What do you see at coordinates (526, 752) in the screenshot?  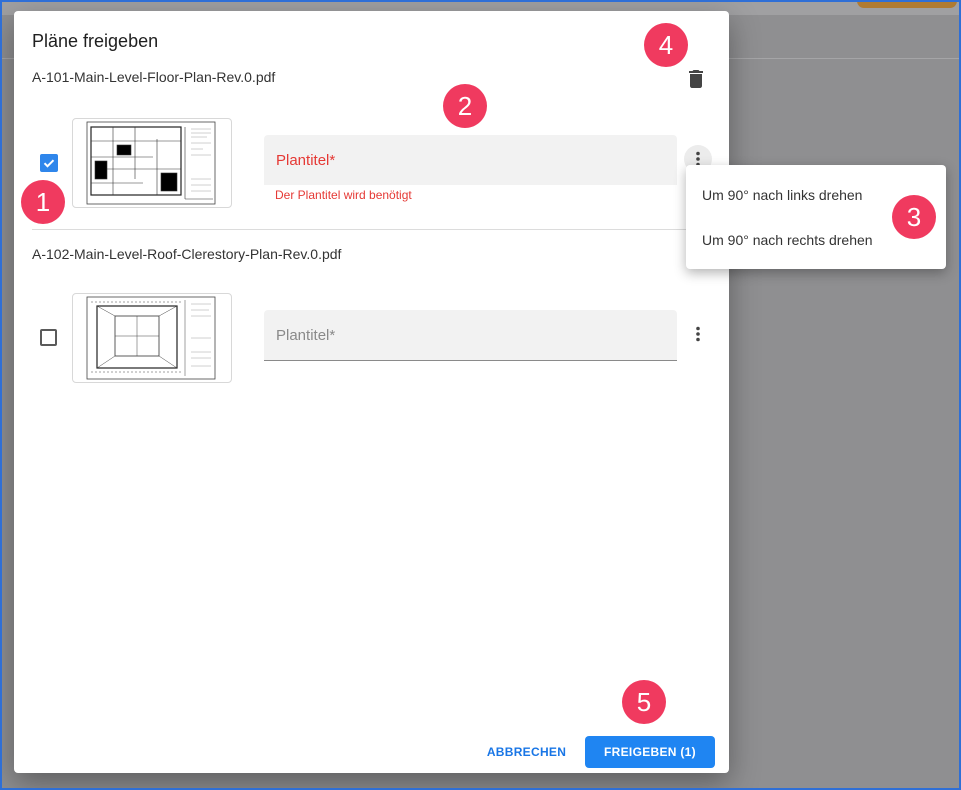 I see `cancel-button: ABBRECHEN` at bounding box center [526, 752].